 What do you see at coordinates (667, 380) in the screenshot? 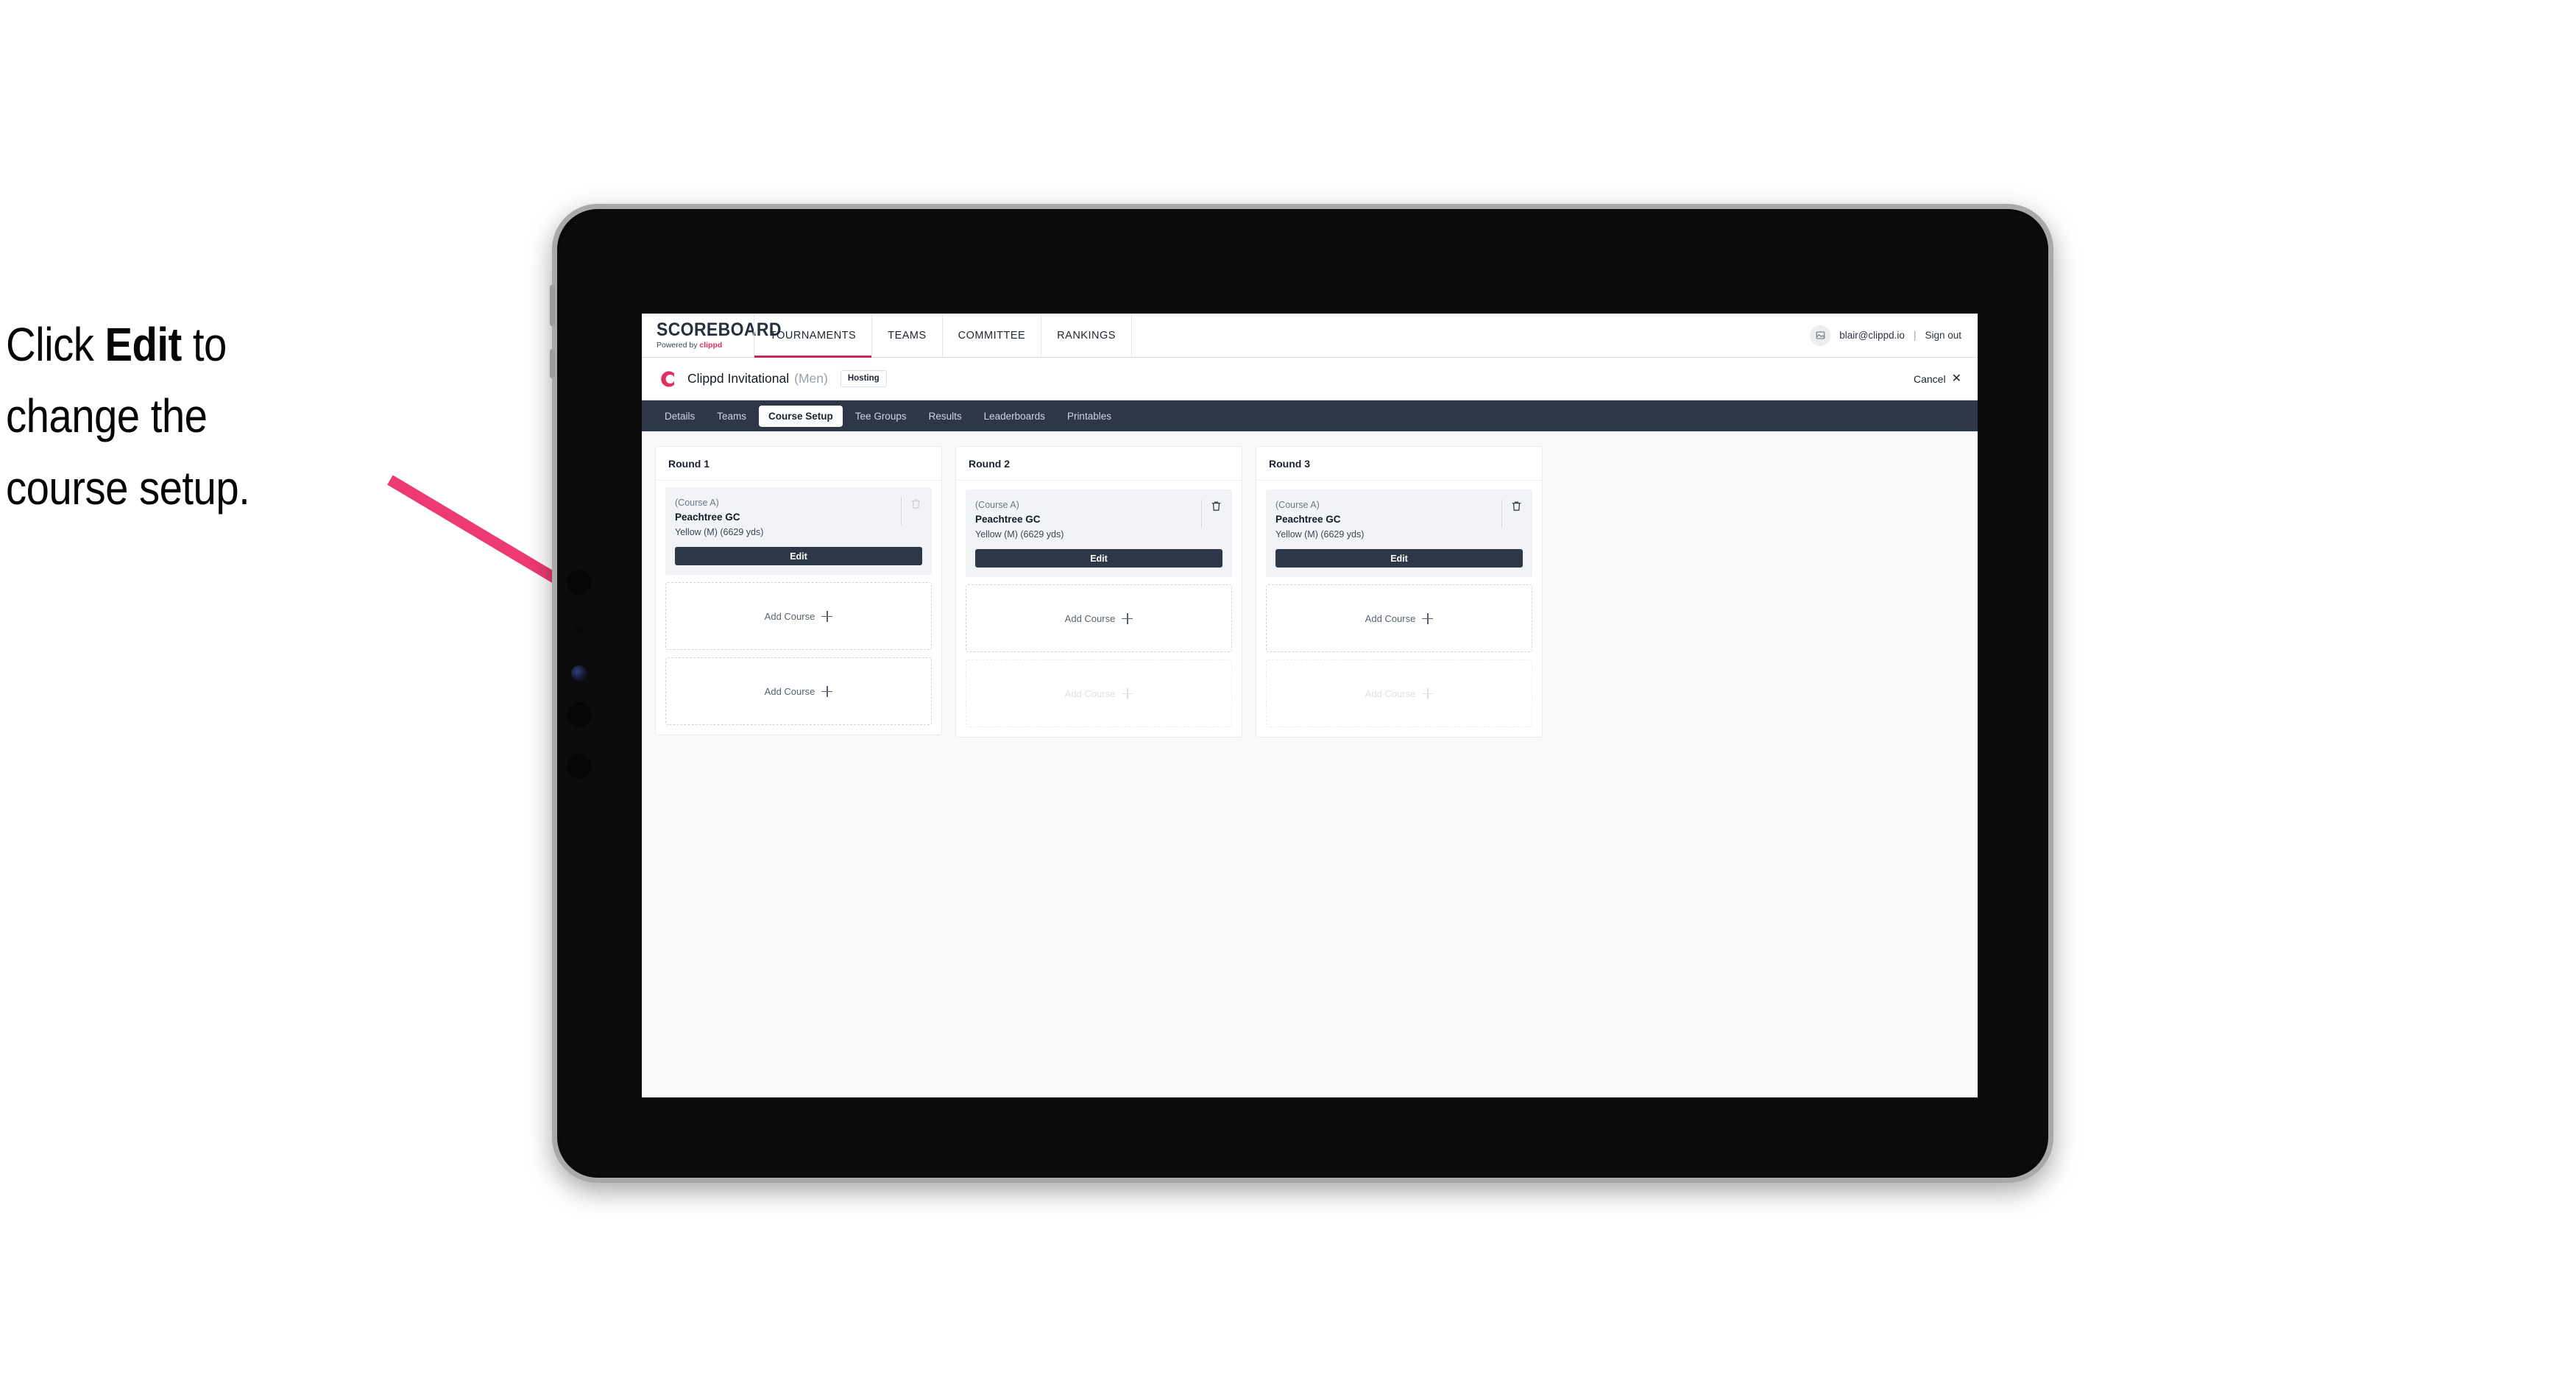
I see `clippd-c-logo-icon` at bounding box center [667, 380].